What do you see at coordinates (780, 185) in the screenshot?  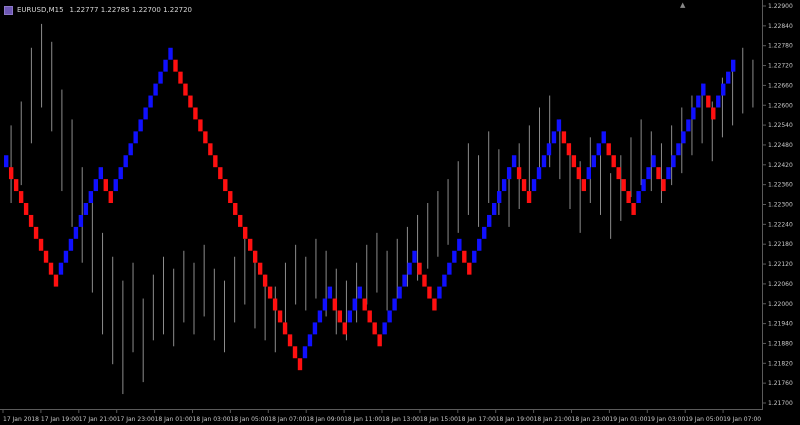 I see `y-tick-label: 1.22360` at bounding box center [780, 185].